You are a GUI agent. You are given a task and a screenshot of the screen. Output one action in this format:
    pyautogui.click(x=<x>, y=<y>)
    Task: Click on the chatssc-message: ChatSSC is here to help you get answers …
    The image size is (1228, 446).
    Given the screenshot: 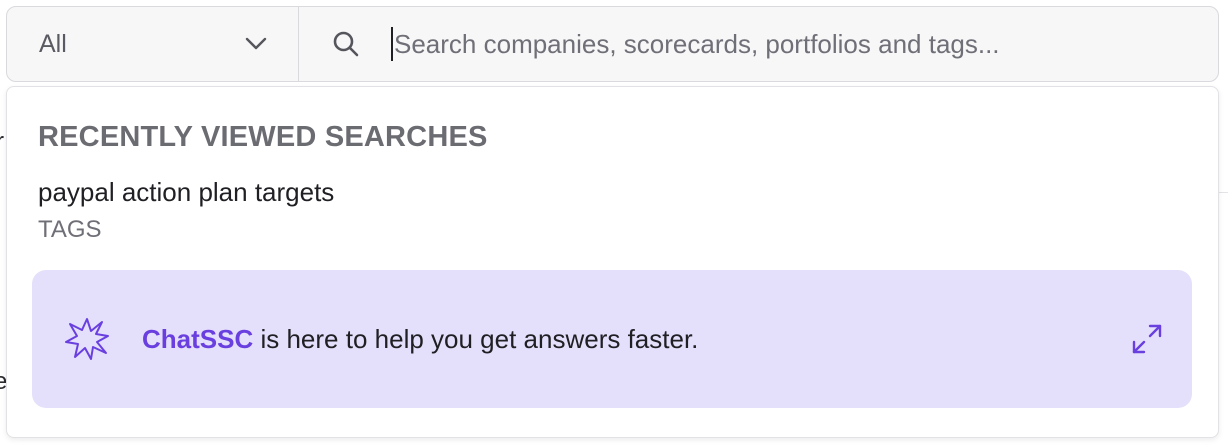 What is the action you would take?
    pyautogui.click(x=636, y=339)
    